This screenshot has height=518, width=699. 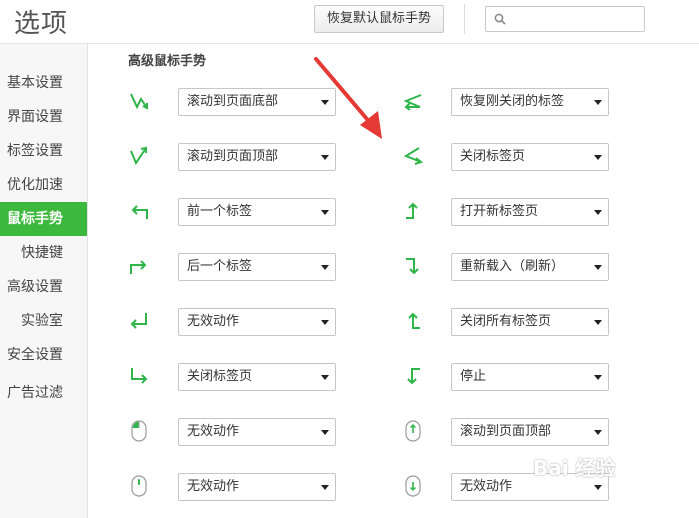 I want to click on gesture-up-down-icon, so click(x=138, y=156).